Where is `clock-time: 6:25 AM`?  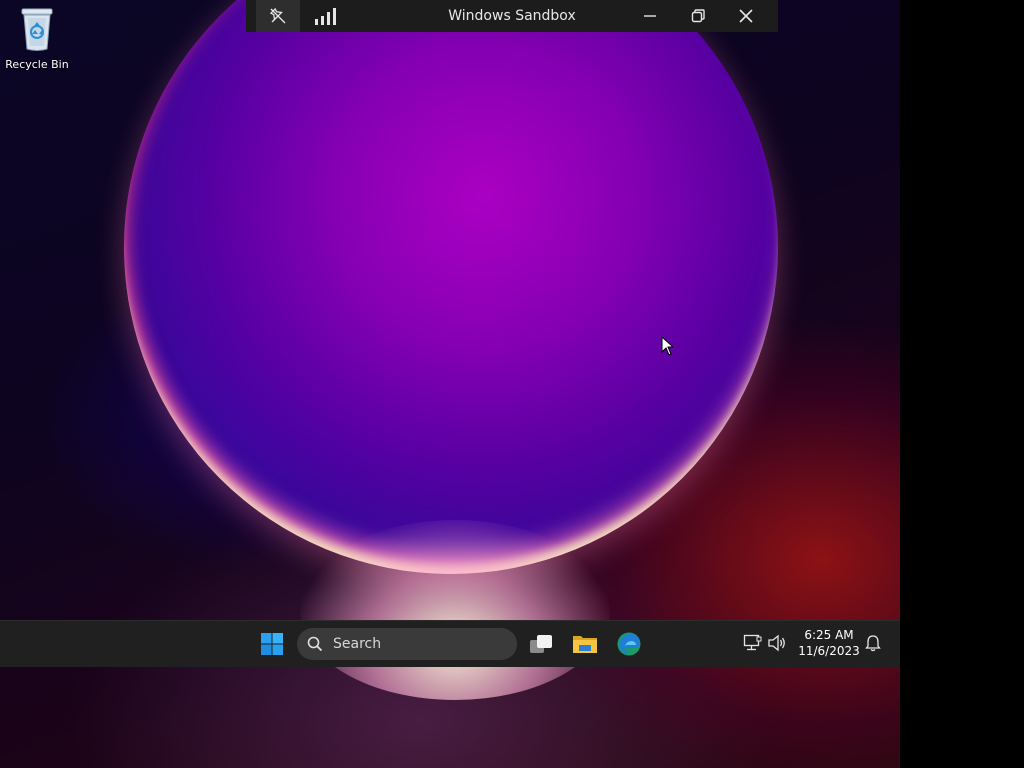 clock-time: 6:25 AM is located at coordinates (829, 635).